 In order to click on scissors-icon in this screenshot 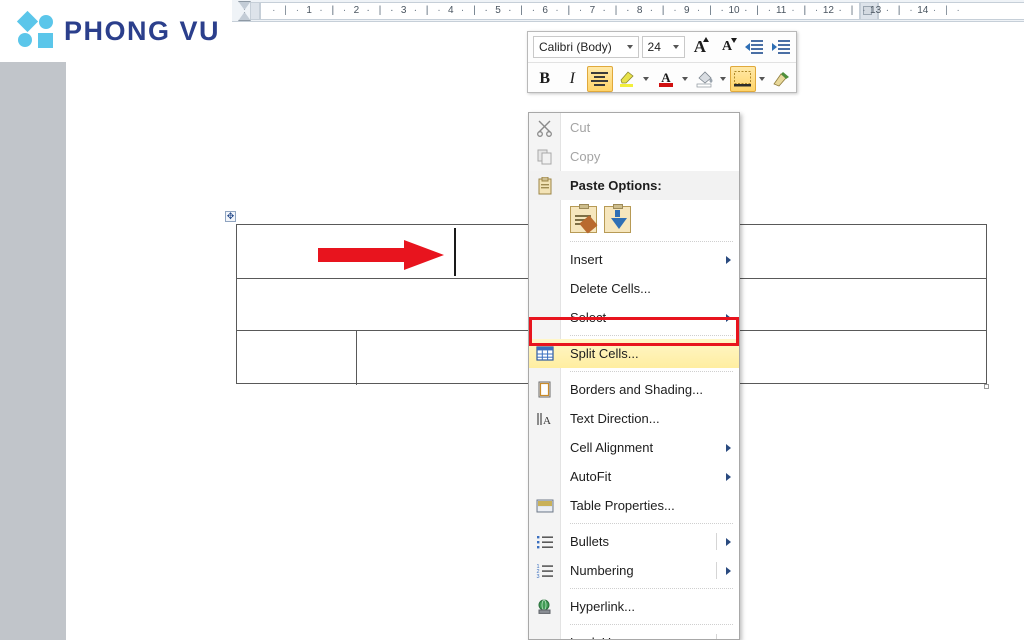, I will do `click(544, 128)`.